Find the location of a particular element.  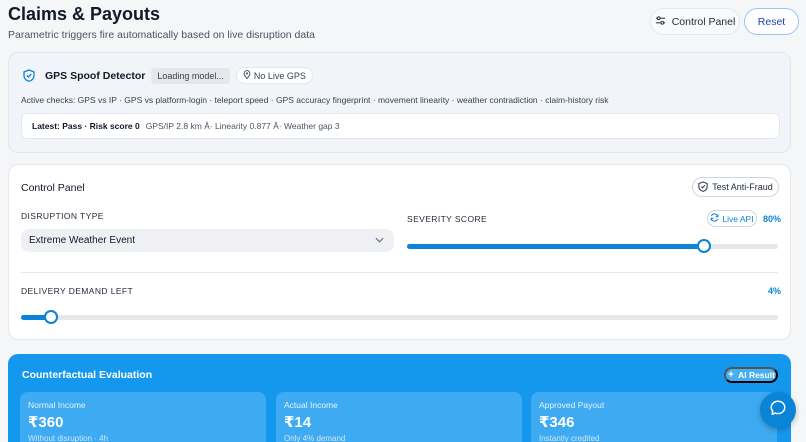

ai-result-button: AI Result is located at coordinates (751, 375).